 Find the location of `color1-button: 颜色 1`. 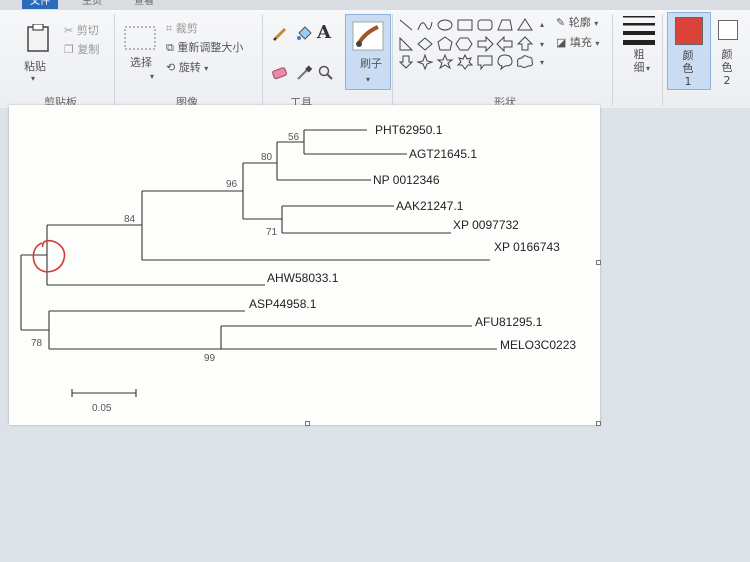

color1-button: 颜色 1 is located at coordinates (689, 51).